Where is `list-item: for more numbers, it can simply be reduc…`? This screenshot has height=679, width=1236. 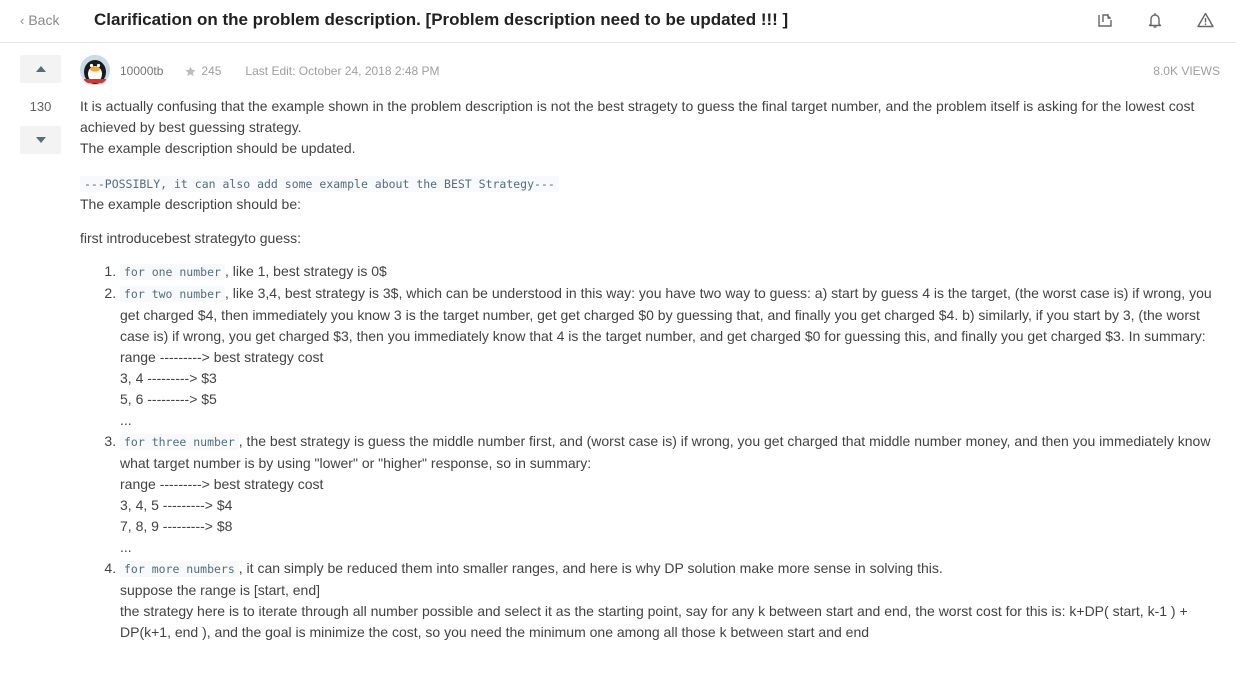 list-item: for more numbers, it can simply be reduc… is located at coordinates (670, 600).